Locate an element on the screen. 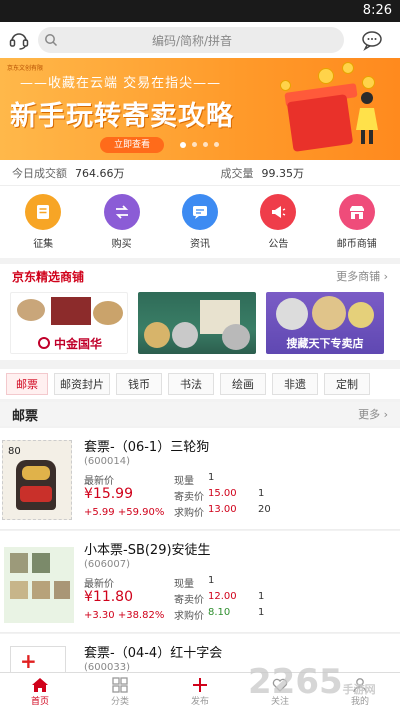  quick-entry-announcement: 公告 is located at coordinates (278, 226).